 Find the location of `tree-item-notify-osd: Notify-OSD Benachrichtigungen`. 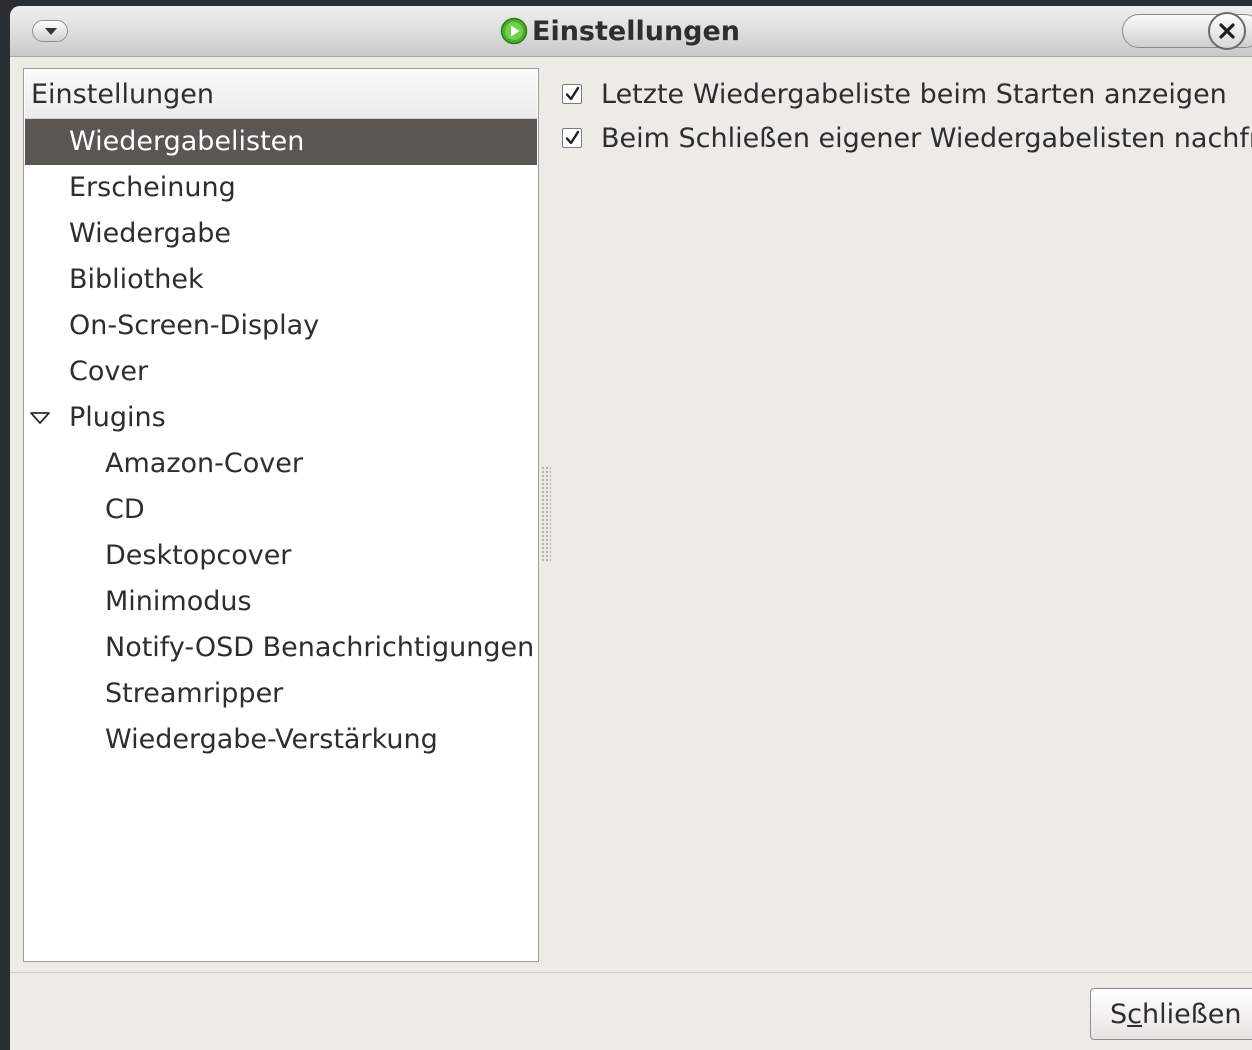

tree-item-notify-osd: Notify-OSD Benachrichtigungen is located at coordinates (281, 648).